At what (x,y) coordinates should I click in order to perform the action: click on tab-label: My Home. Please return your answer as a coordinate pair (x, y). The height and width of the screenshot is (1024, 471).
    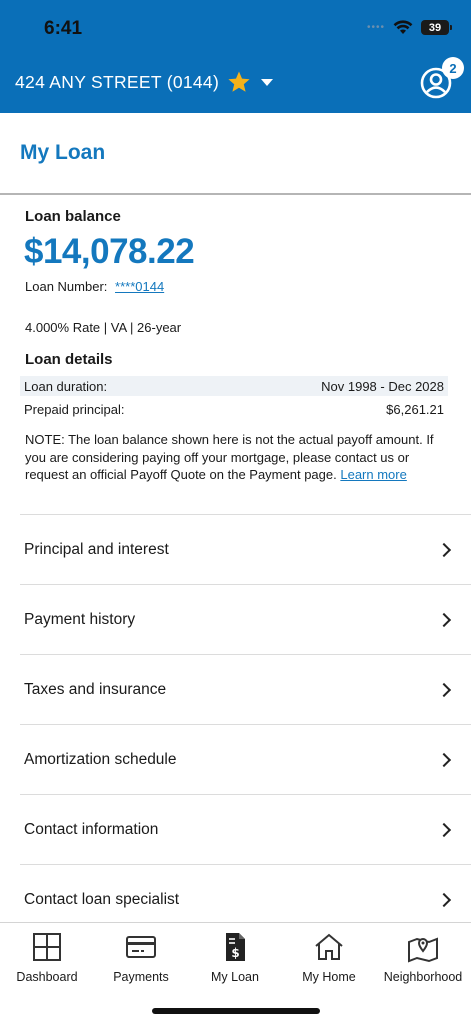
    Looking at the image, I should click on (329, 977).